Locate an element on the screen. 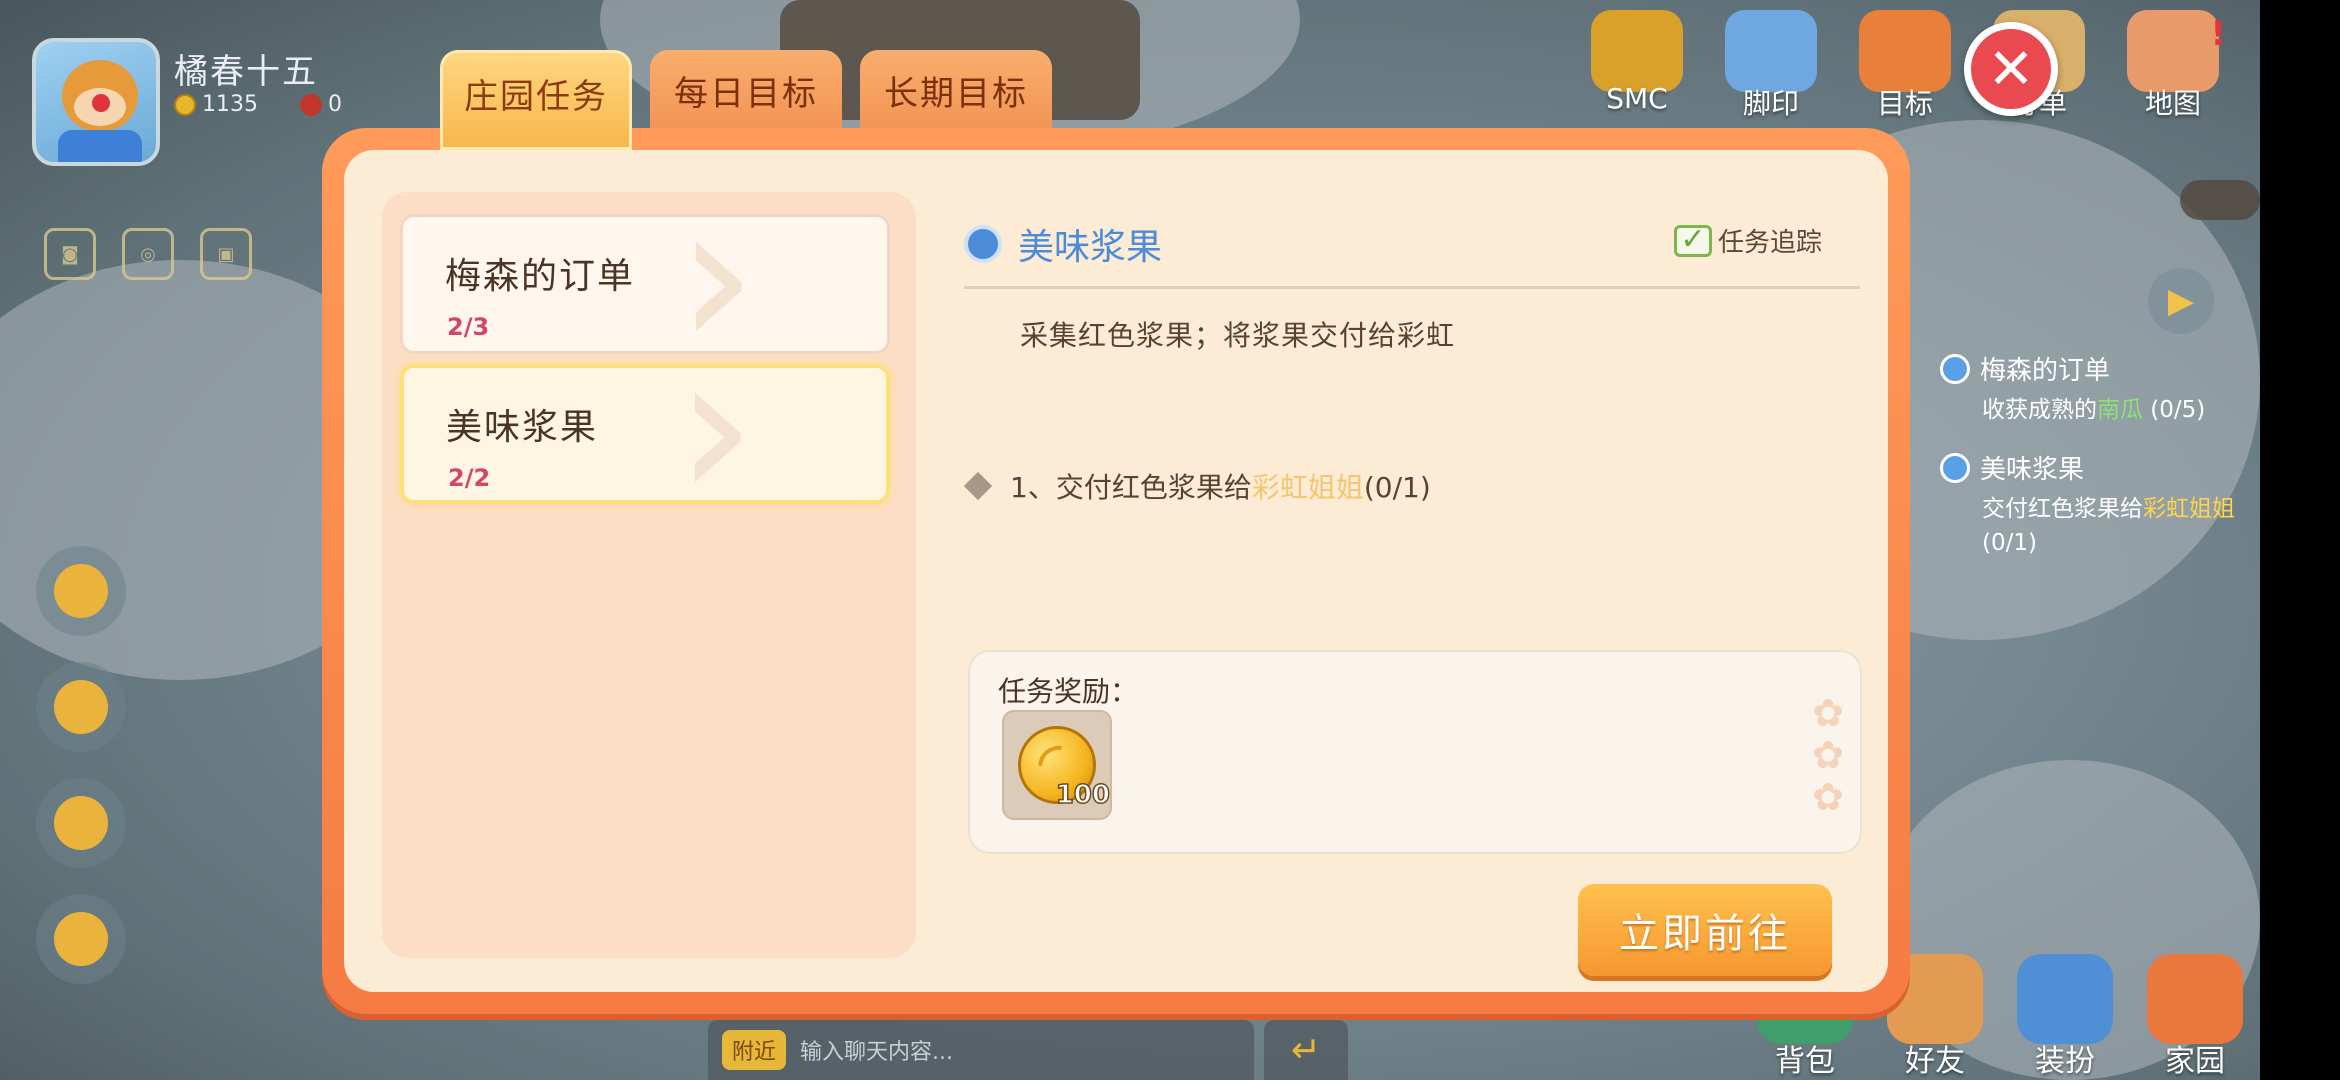 The height and width of the screenshot is (1080, 2340). reward-box: 任务奖励： 100 ✿ ✿ ✿ is located at coordinates (1415, 752).